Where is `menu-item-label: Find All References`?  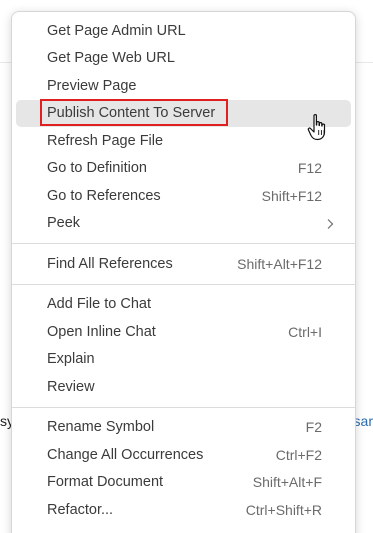 menu-item-label: Find All References is located at coordinates (110, 263).